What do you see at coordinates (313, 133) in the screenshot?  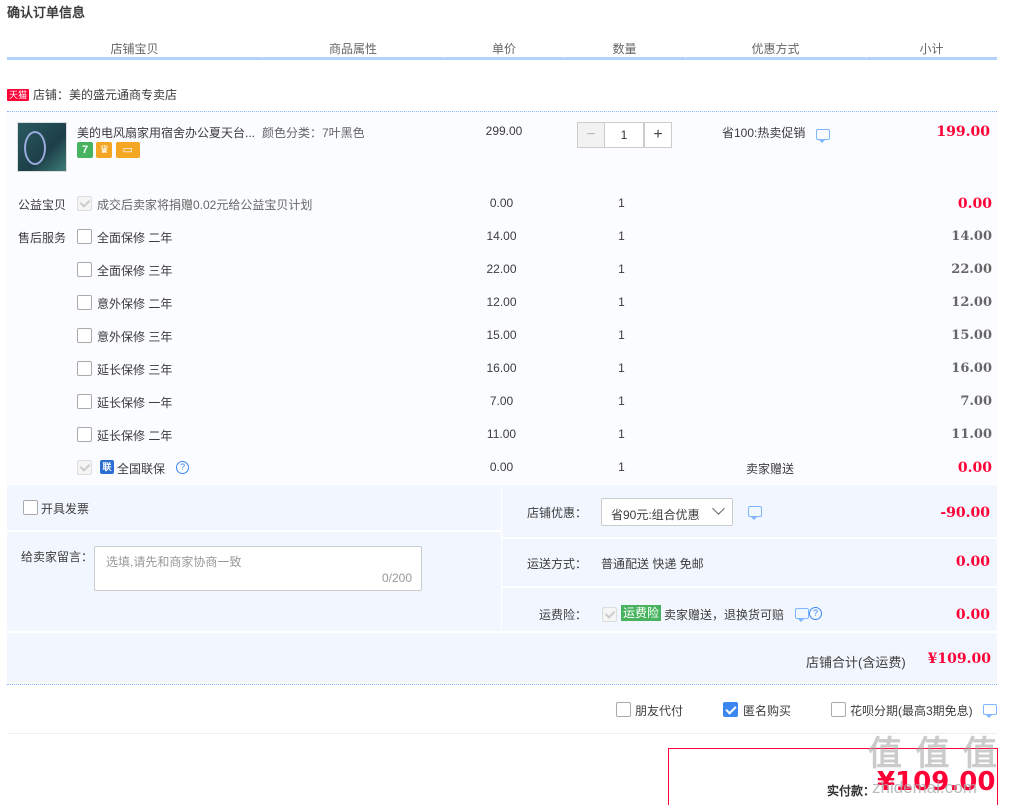 I see `product-attribute: 颜色分类：7叶黑色` at bounding box center [313, 133].